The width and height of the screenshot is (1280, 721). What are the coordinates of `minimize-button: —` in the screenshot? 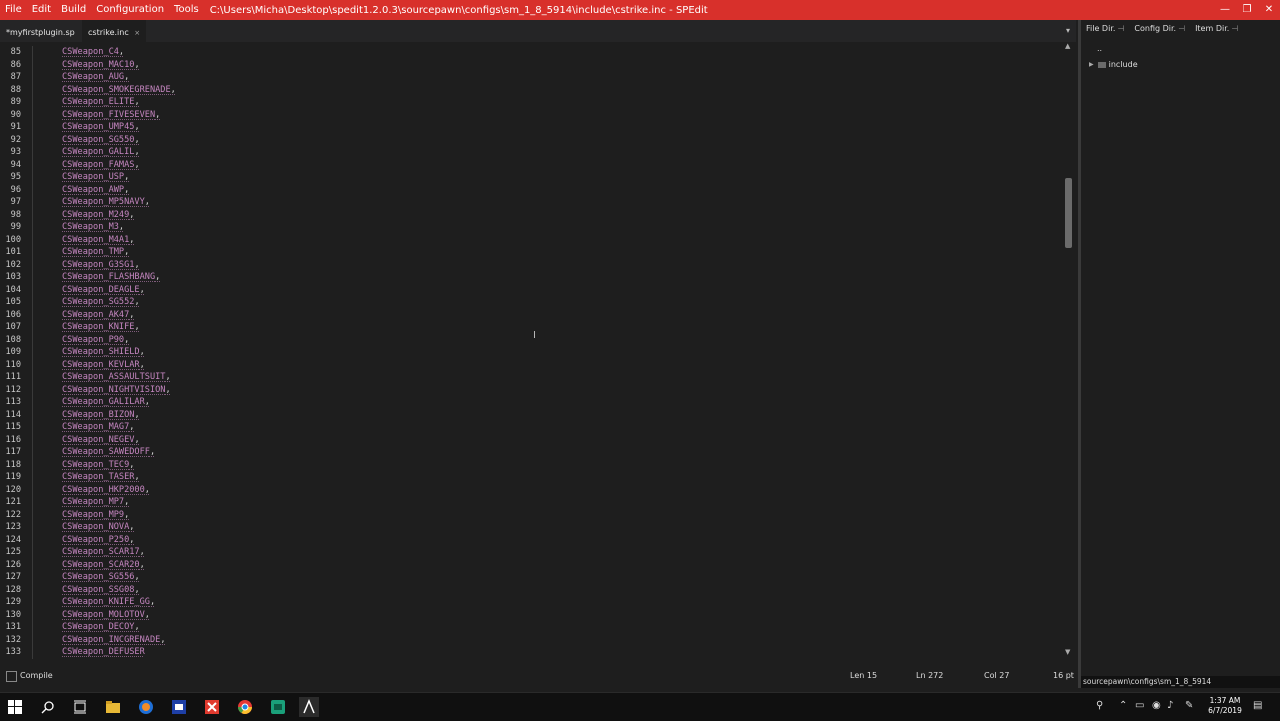 It's located at (1225, 10).